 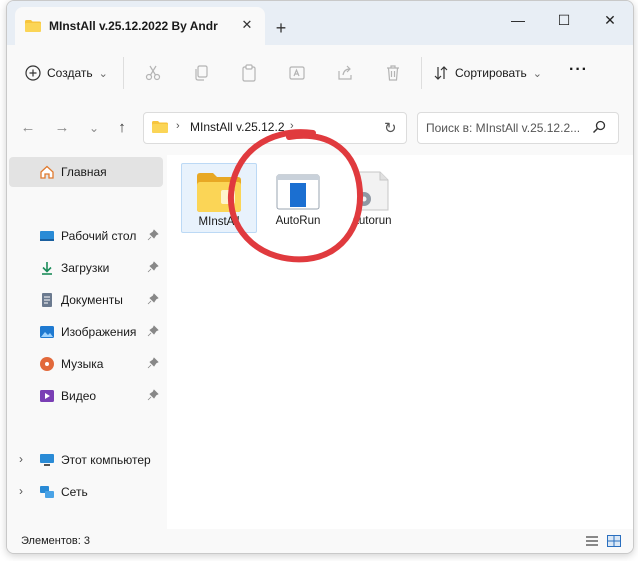 I want to click on sort-label: Сортировать, so click(x=491, y=73).